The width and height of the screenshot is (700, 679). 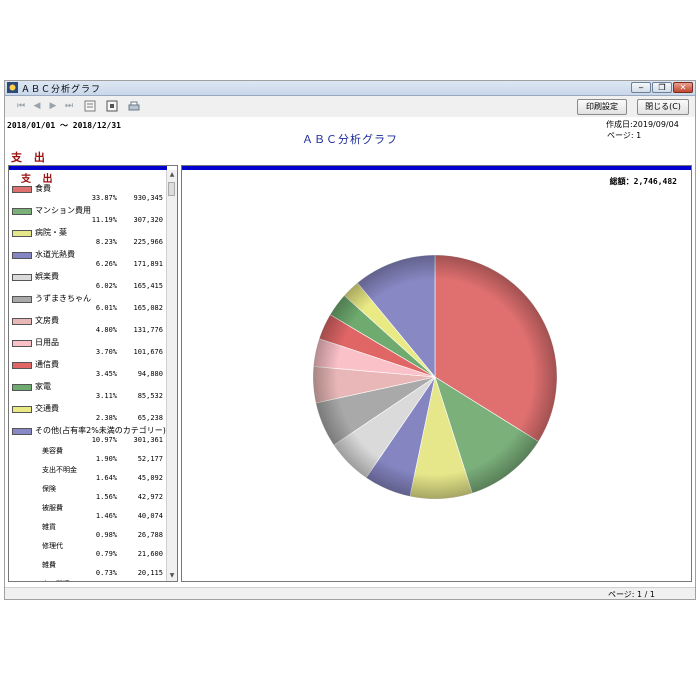 What do you see at coordinates (88, 413) in the screenshot?
I see `list-item: 交通費 2.38% 65,238` at bounding box center [88, 413].